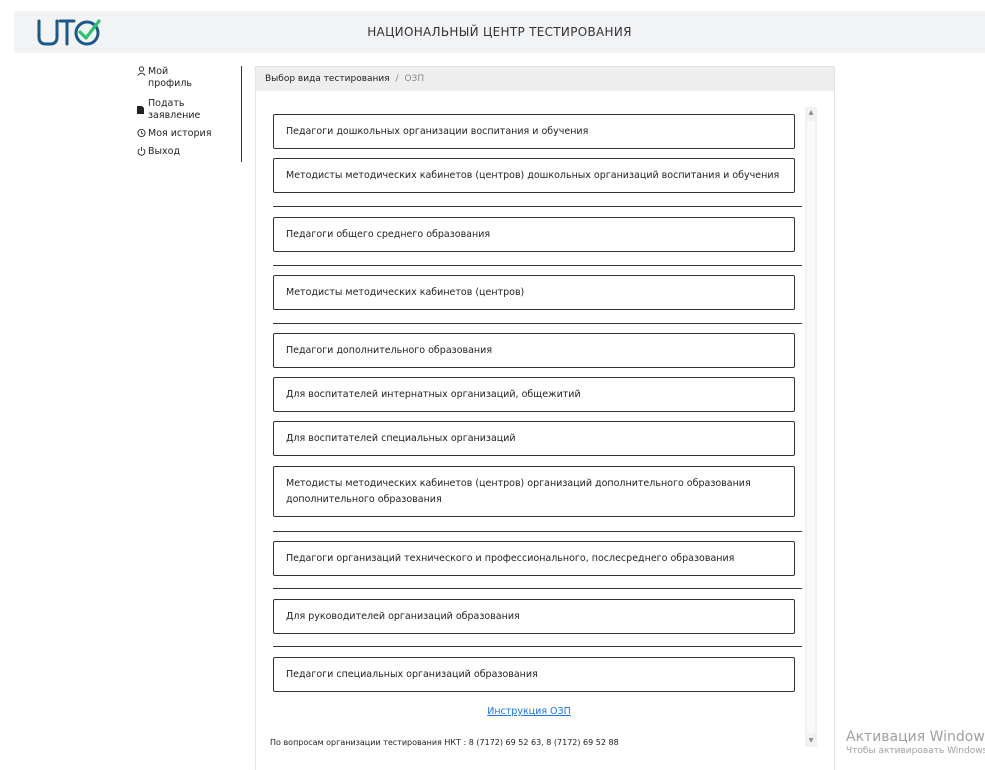  What do you see at coordinates (414, 79) in the screenshot?
I see `breadcrumb-current: ОЗП` at bounding box center [414, 79].